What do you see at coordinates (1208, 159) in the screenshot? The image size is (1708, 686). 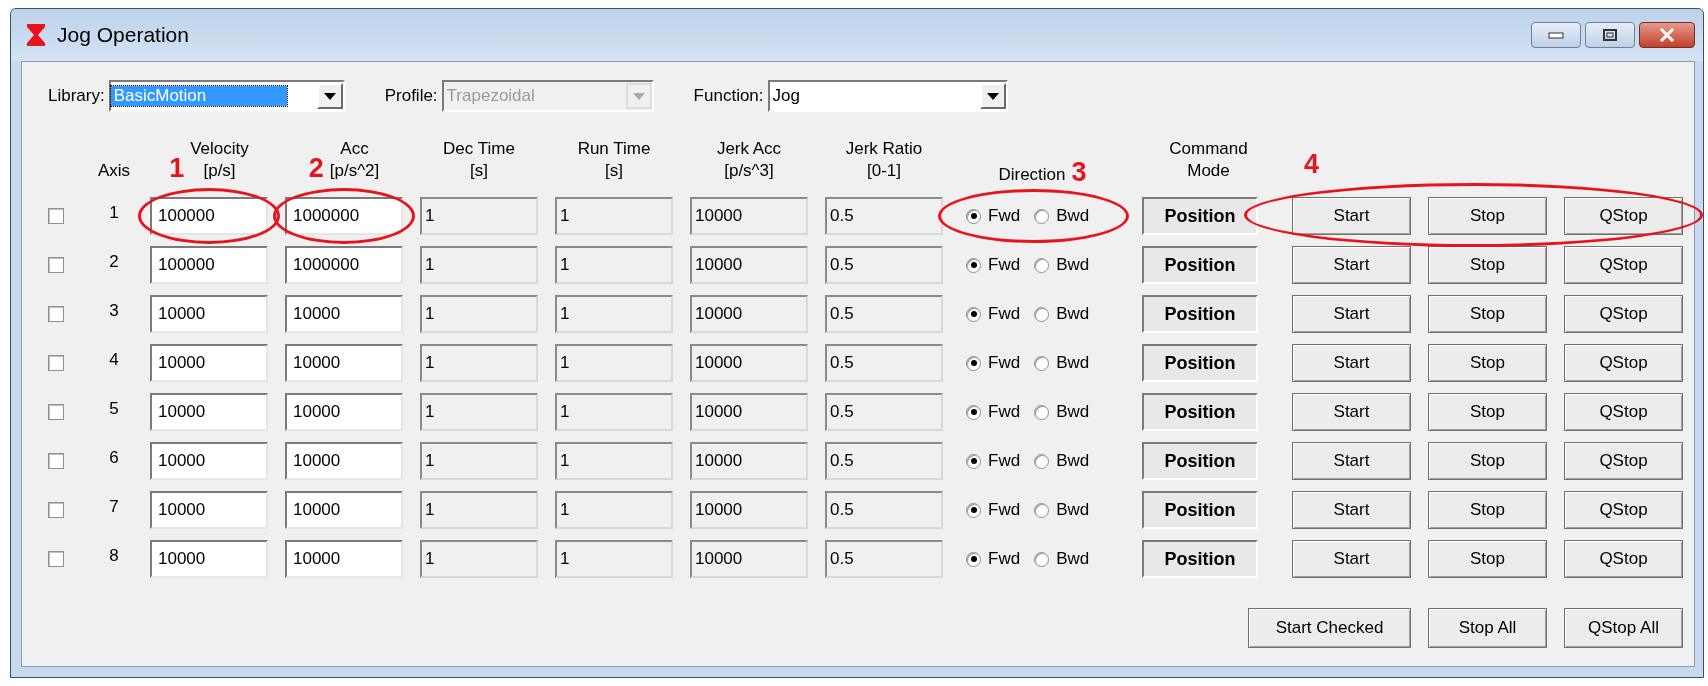 I see `column-header: Command Mode` at bounding box center [1208, 159].